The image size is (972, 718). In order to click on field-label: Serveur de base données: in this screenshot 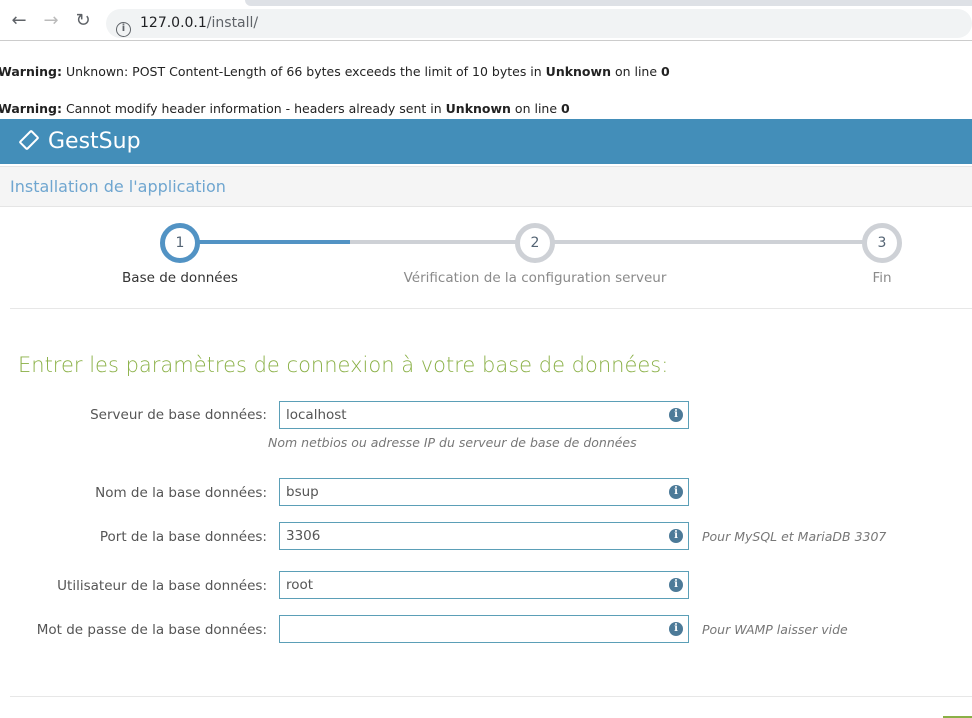, I will do `click(178, 415)`.